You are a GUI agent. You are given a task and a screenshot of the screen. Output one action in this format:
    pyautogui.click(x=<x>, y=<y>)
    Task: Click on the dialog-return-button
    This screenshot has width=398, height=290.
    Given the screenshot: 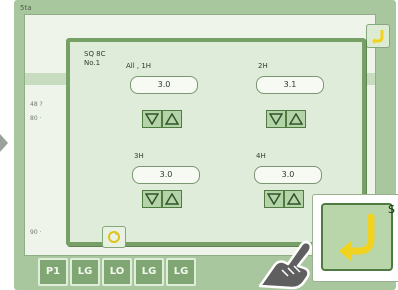 What is the action you would take?
    pyautogui.click(x=114, y=237)
    